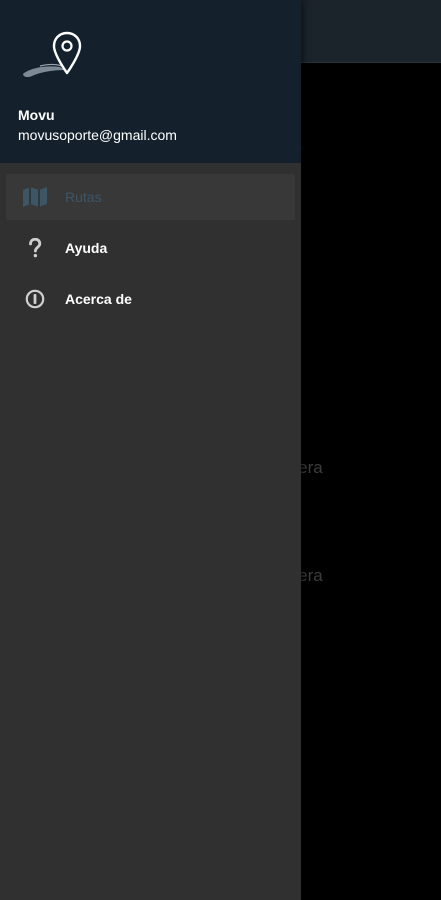  Describe the element at coordinates (98, 299) in the screenshot. I see `drawer-item-label: Acerca de` at that location.